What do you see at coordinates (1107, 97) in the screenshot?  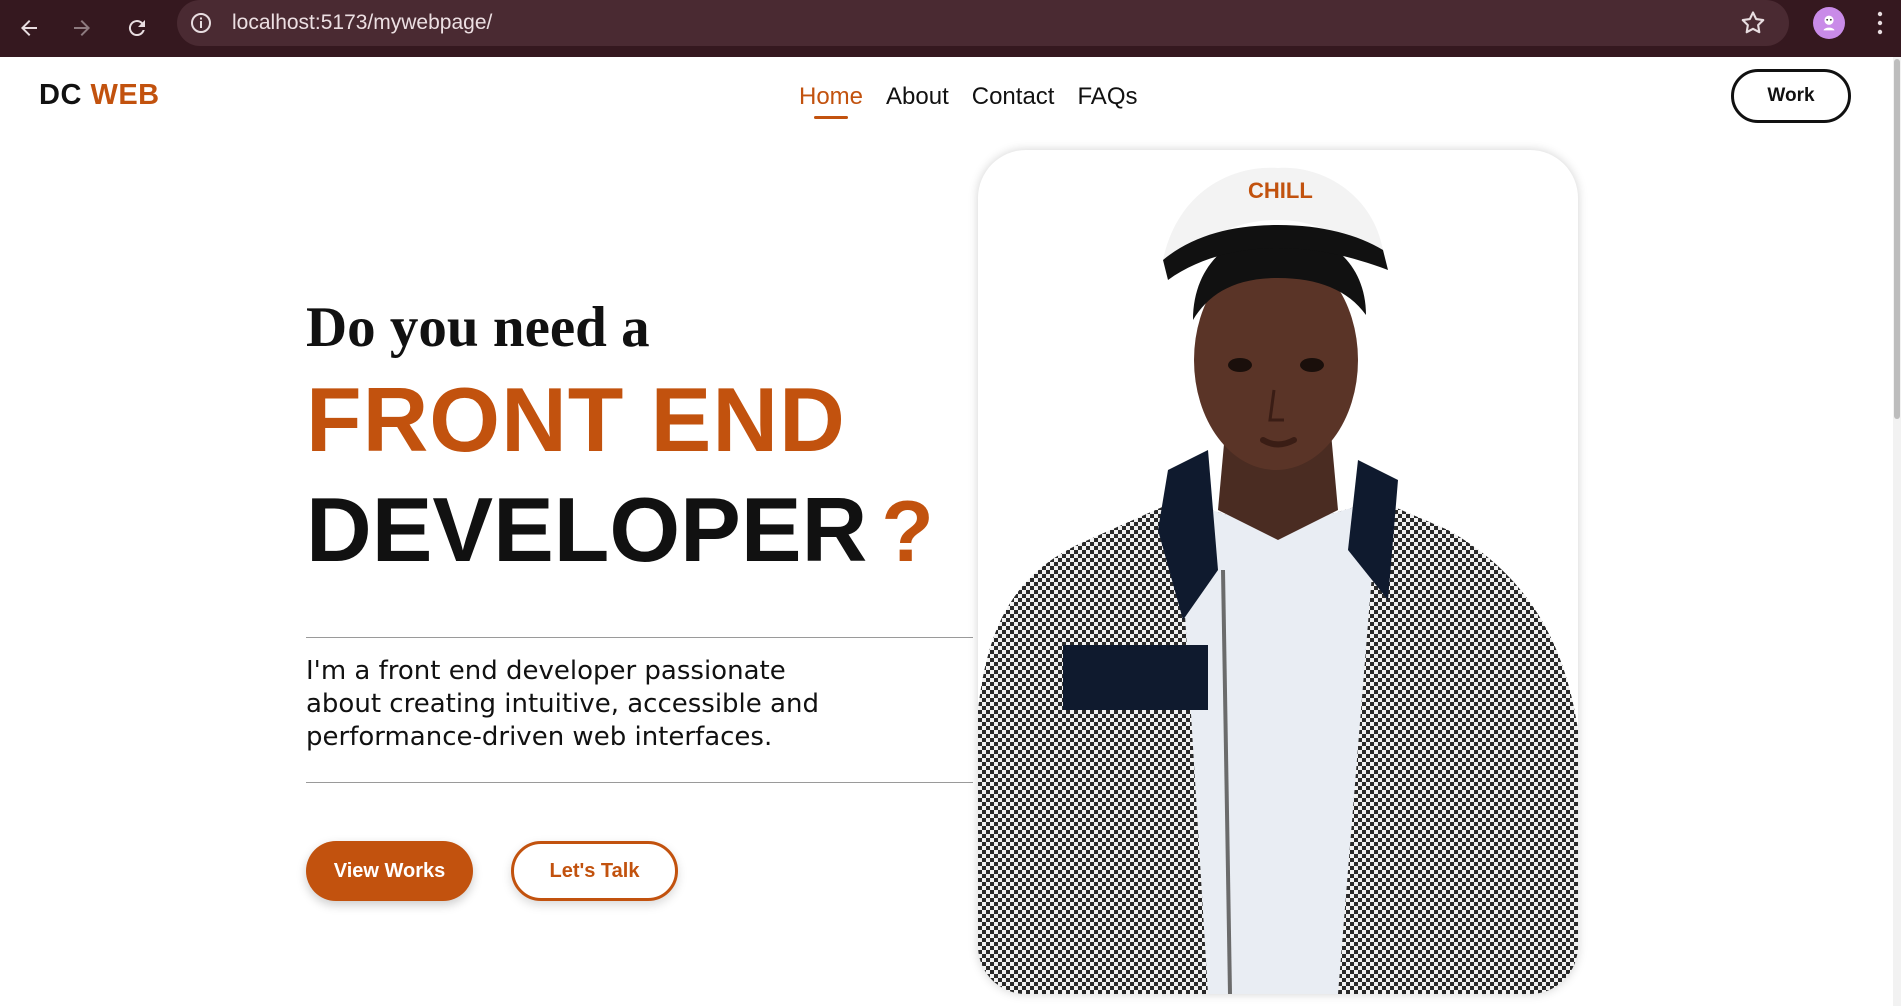 I see `nav-faqs: FAQs` at bounding box center [1107, 97].